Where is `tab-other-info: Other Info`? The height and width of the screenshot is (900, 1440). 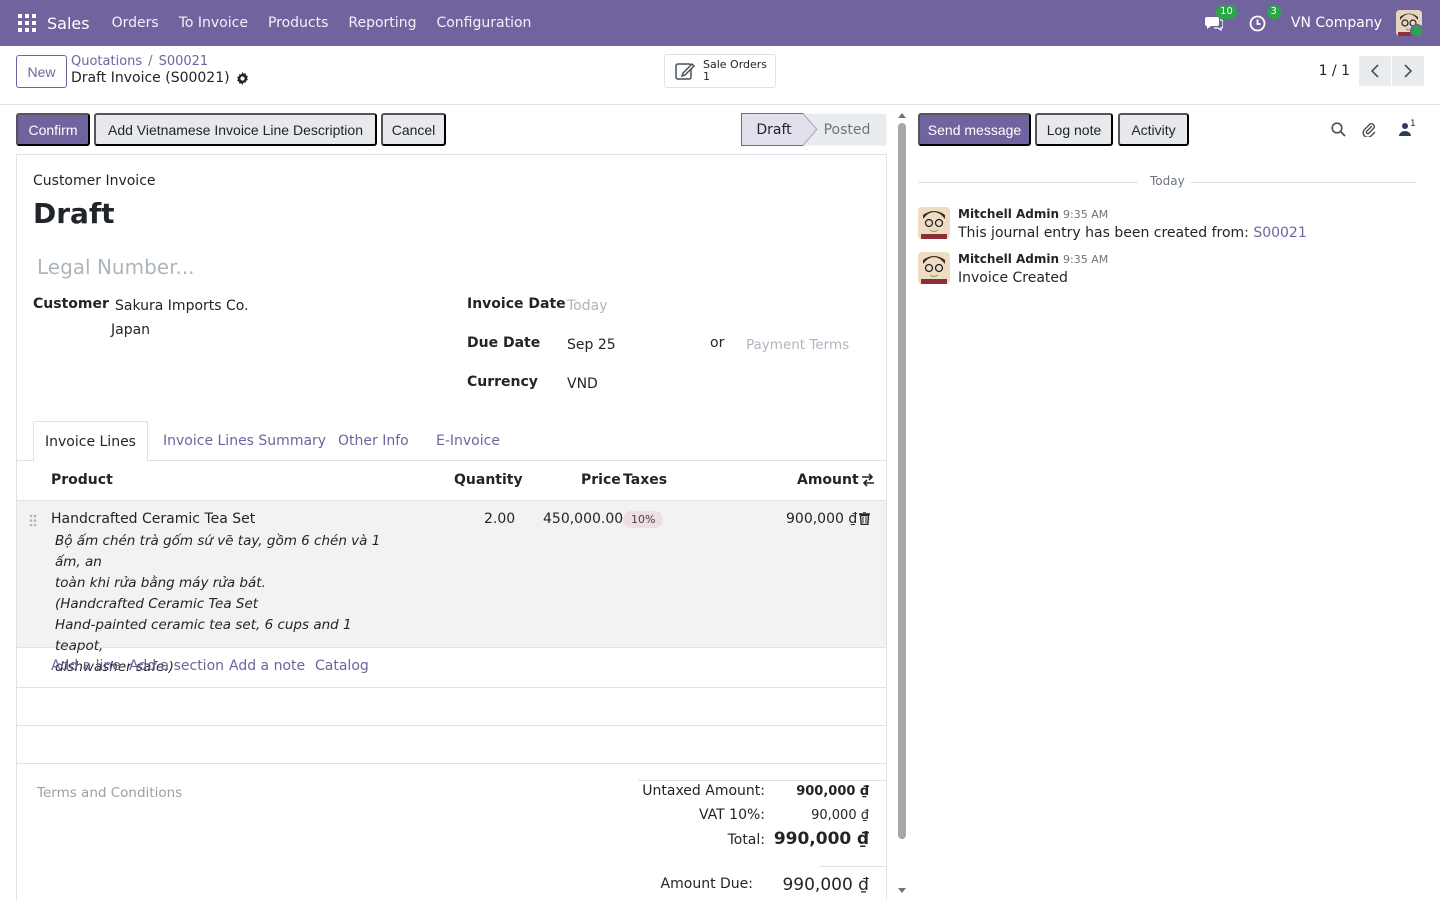
tab-other-info: Other Info is located at coordinates (373, 441).